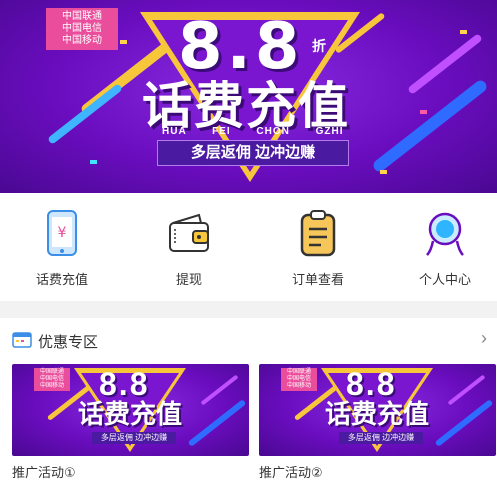 This screenshot has width=497, height=497. I want to click on quick-action-withdraw: 提现, so click(189, 248).